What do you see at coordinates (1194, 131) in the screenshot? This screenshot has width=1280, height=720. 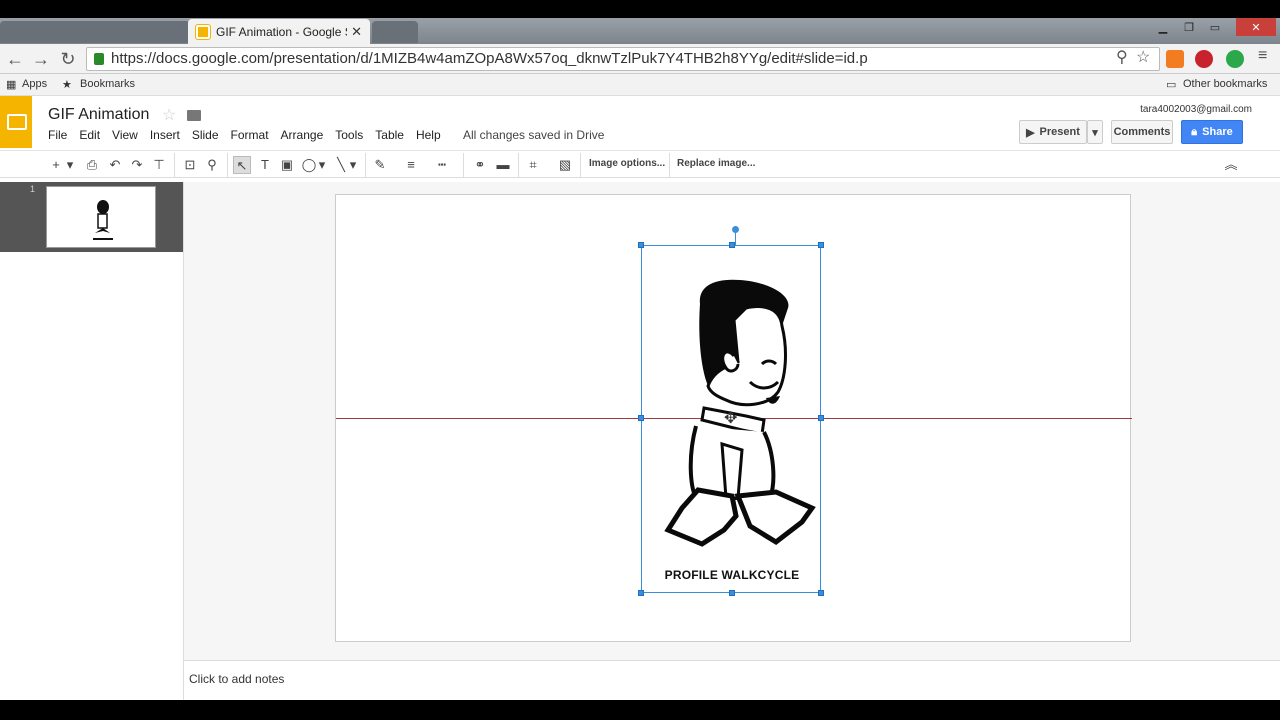 I see `share-lock-icon: 🔒︎` at bounding box center [1194, 131].